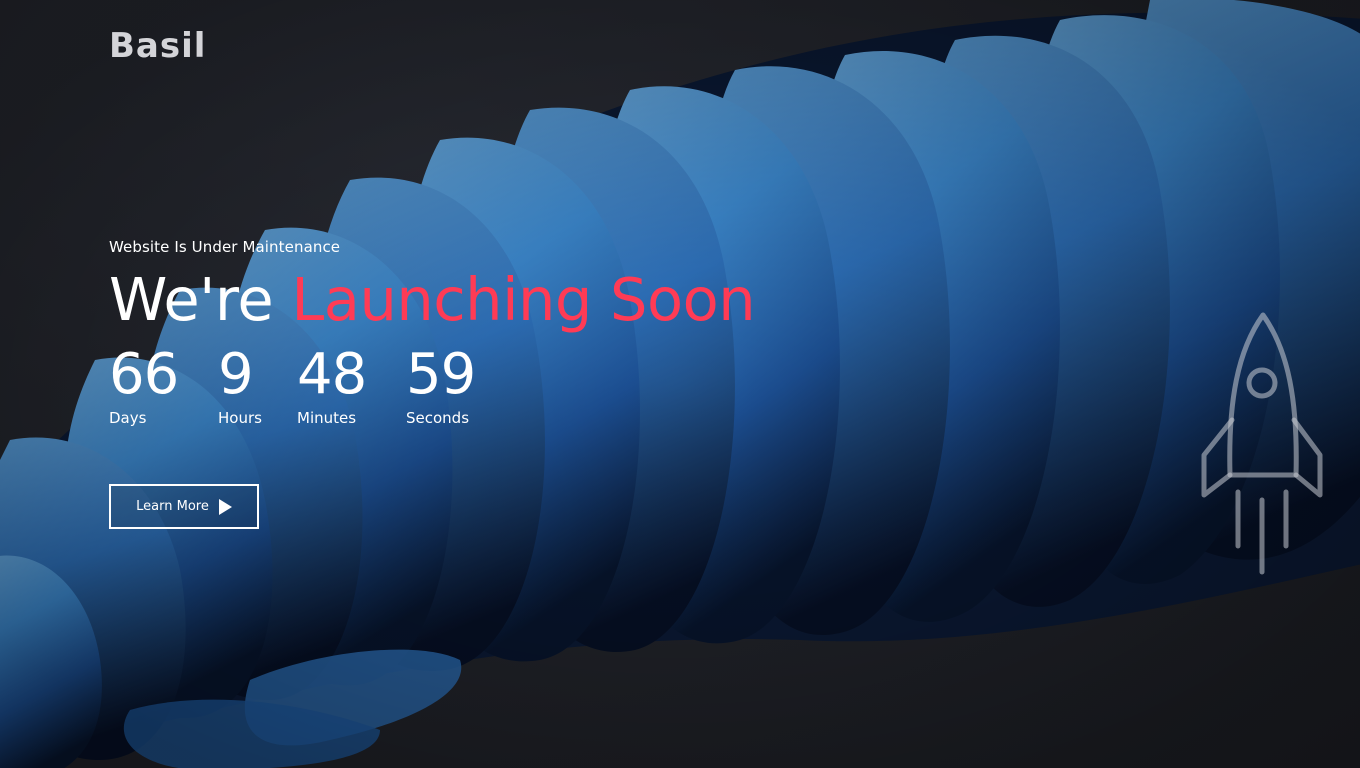 This screenshot has height=768, width=1360. I want to click on countdown-seconds-value: 59, so click(441, 374).